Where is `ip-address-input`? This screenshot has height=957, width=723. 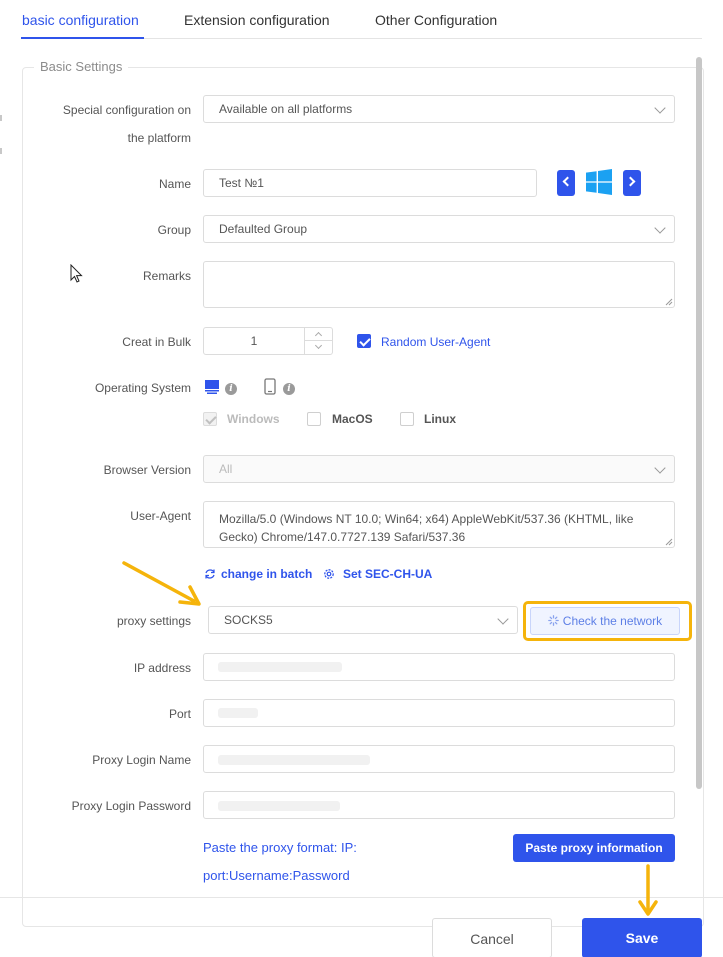
ip-address-input is located at coordinates (439, 667).